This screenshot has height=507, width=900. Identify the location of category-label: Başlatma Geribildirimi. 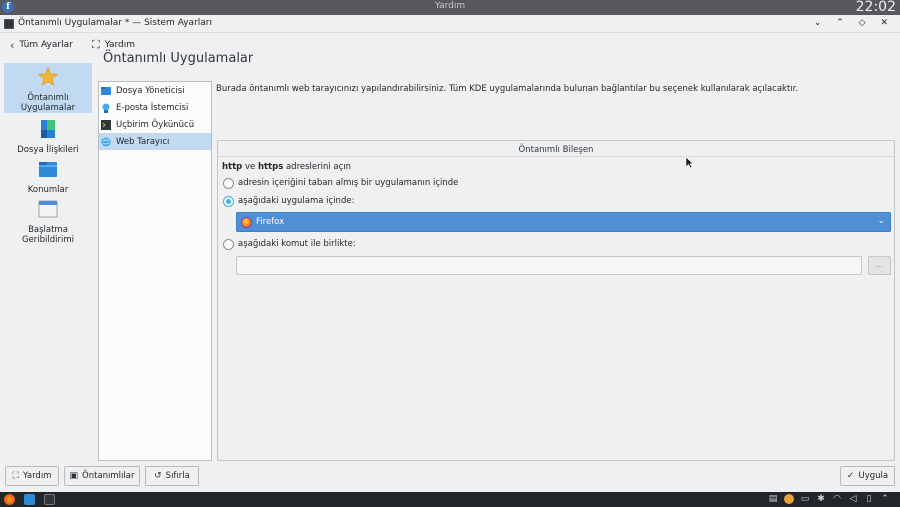
(48, 235).